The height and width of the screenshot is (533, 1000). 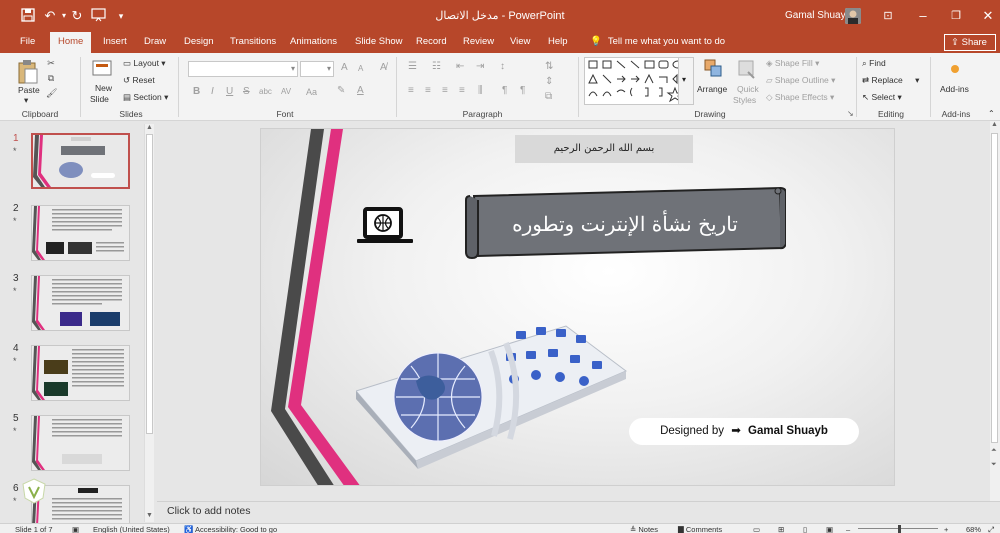 I want to click on underline-button: U, so click(x=229, y=91).